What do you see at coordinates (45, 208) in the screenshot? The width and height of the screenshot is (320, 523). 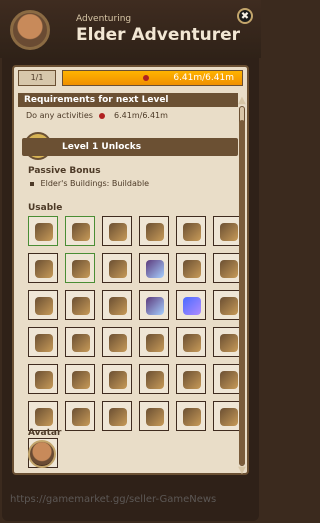 I see `usable-title: Usable` at bounding box center [45, 208].